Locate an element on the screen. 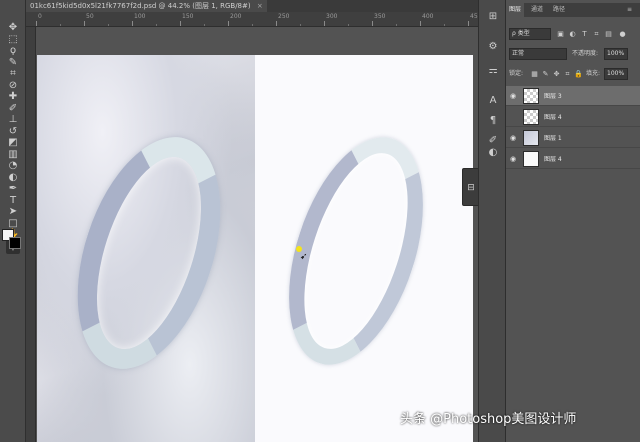 Image resolution: width=640 pixels, height=442 pixels. blend-mode-select: 正常 is located at coordinates (538, 54).